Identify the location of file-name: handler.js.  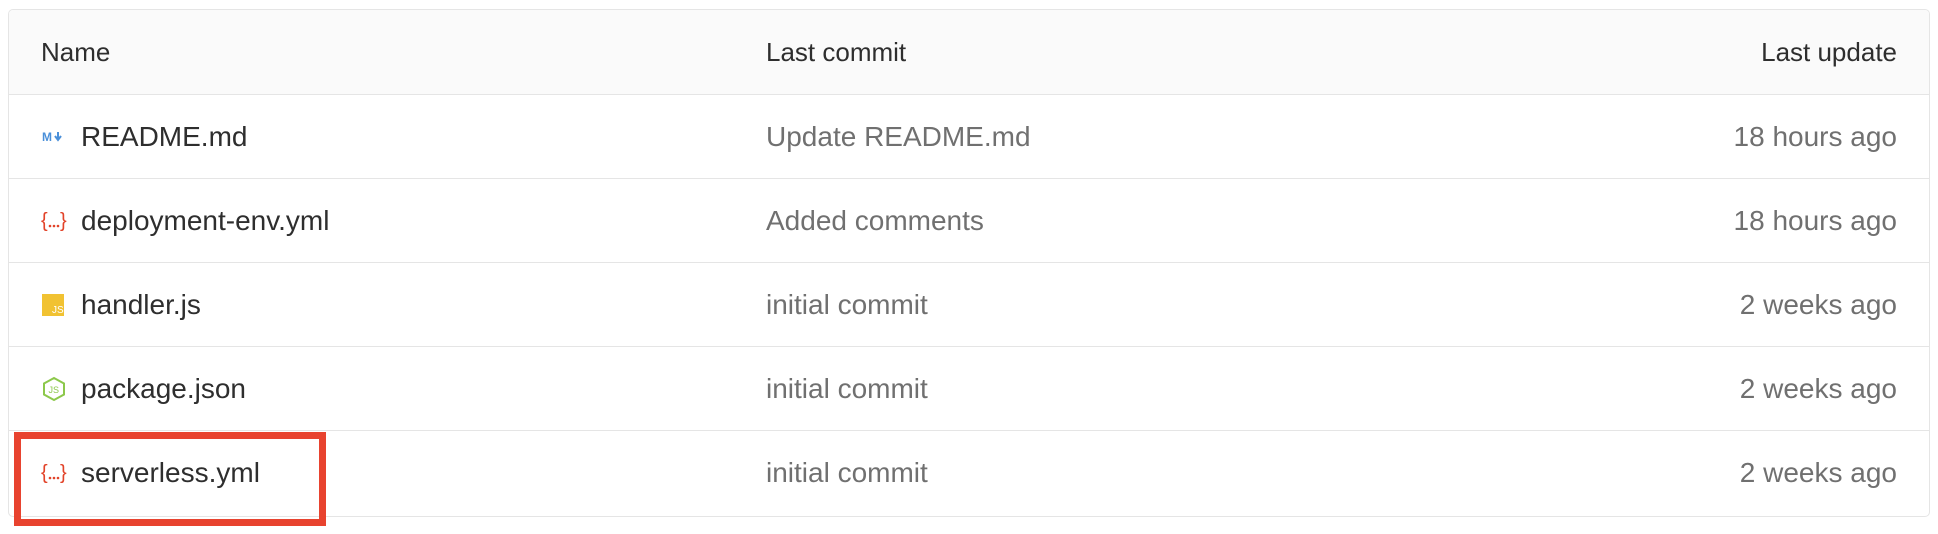
(141, 305).